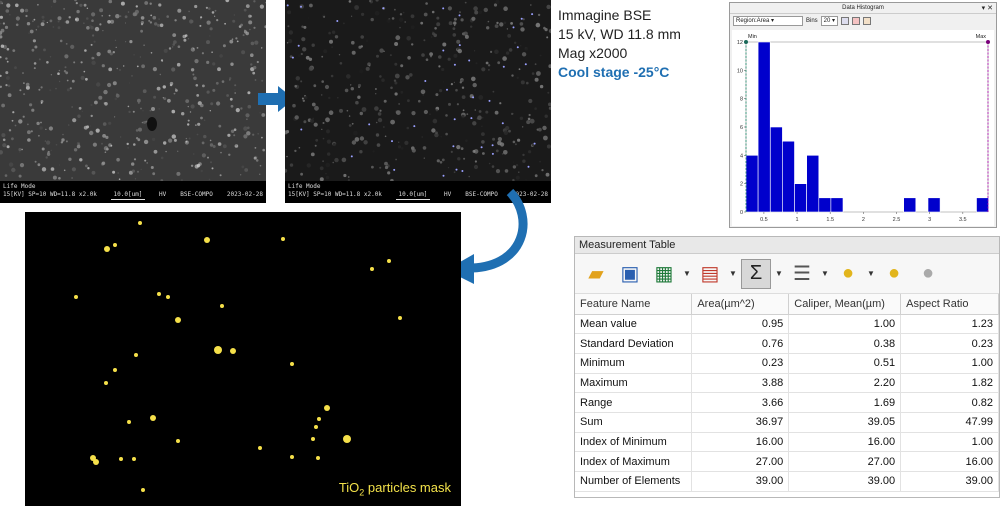 The image size is (1000, 512). I want to click on sem-scalebar: 10.0[um], so click(127, 195).